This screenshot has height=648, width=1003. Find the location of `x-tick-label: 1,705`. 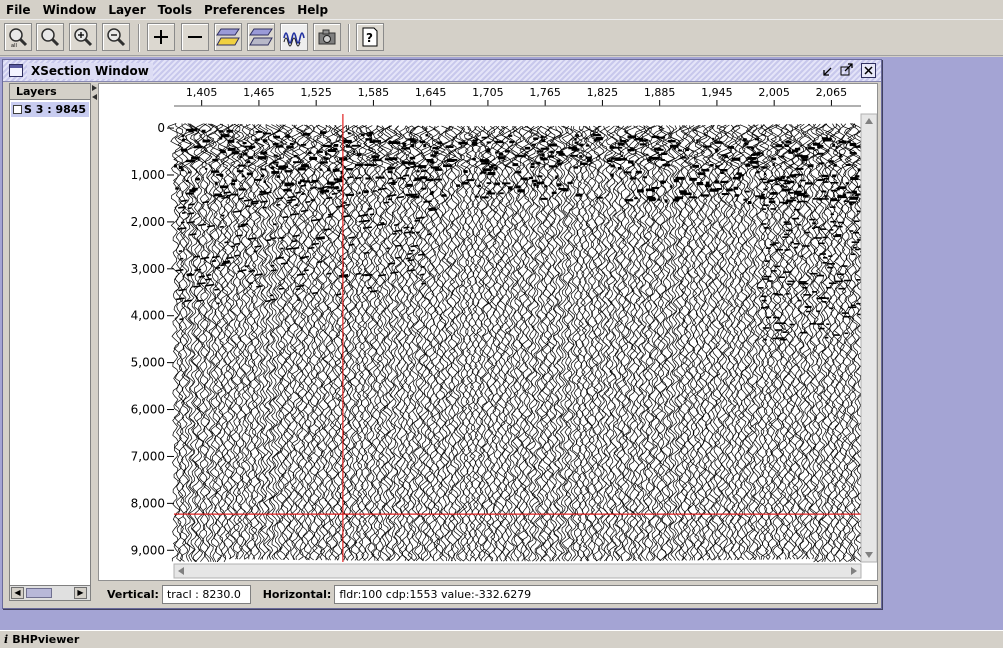

x-tick-label: 1,705 is located at coordinates (488, 92).